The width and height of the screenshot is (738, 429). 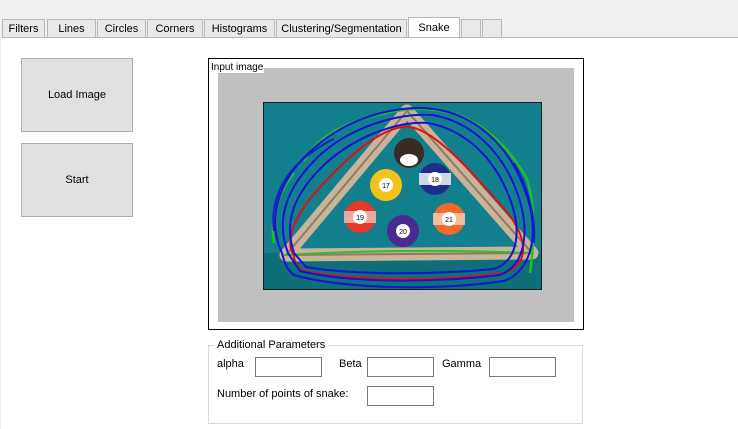 I want to click on tab-circles: Circles, so click(x=121, y=28).